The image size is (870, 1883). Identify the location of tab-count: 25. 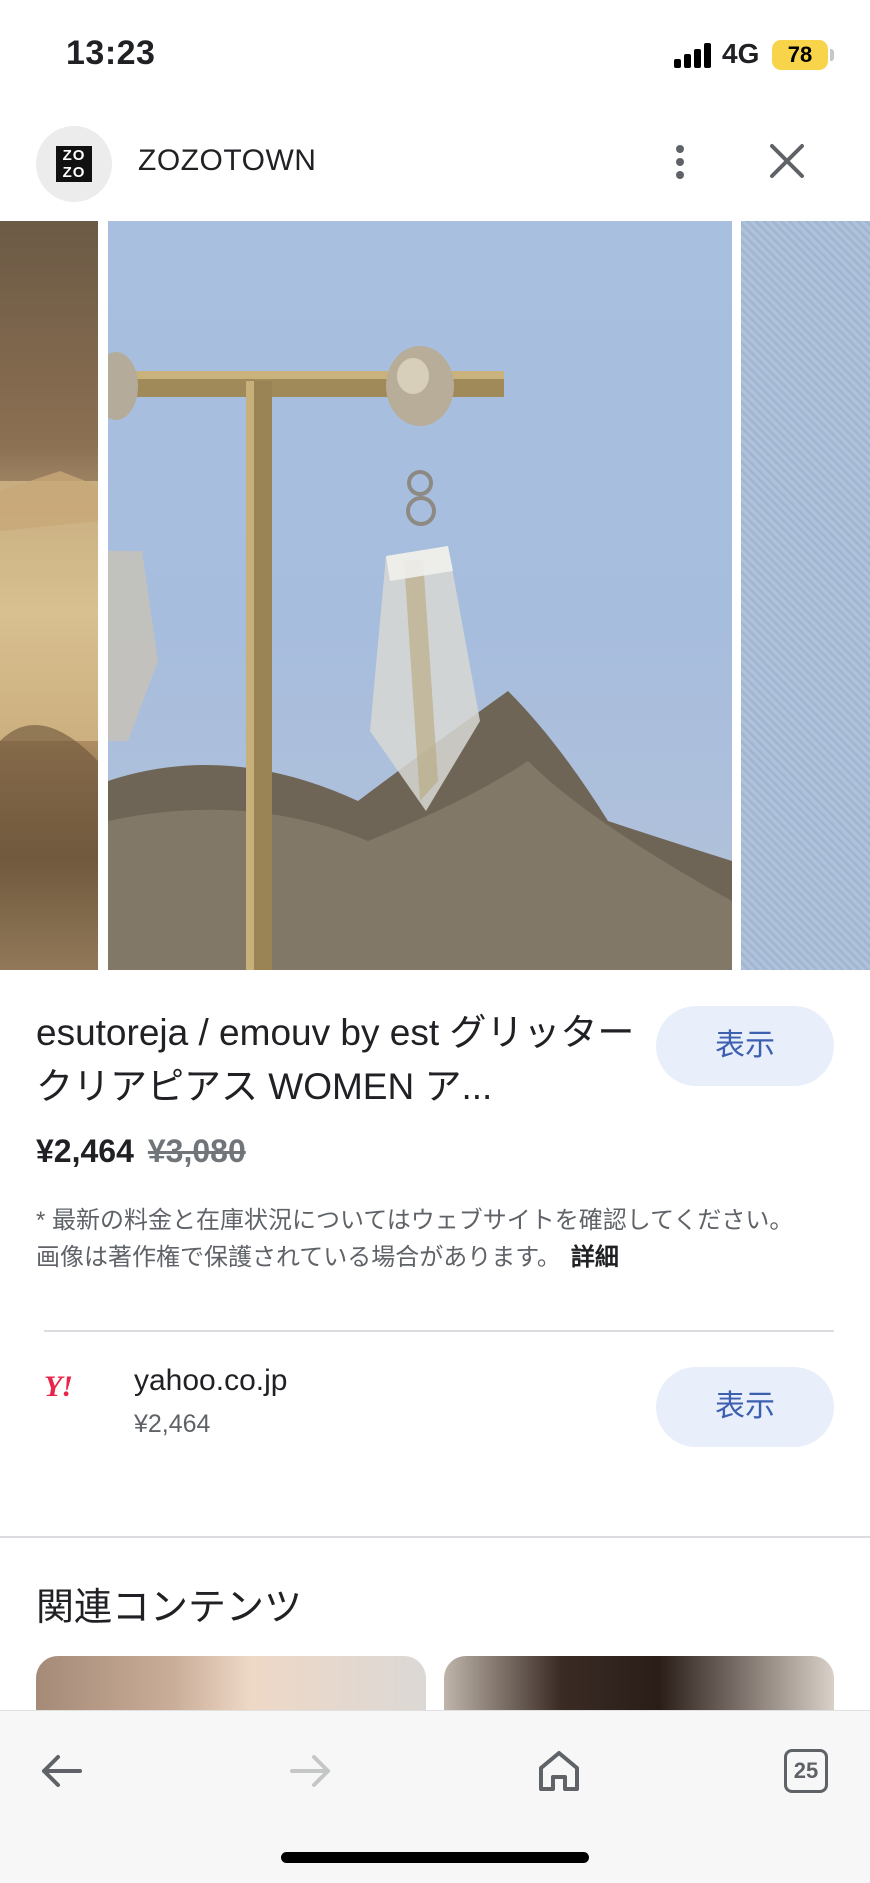
(806, 1771).